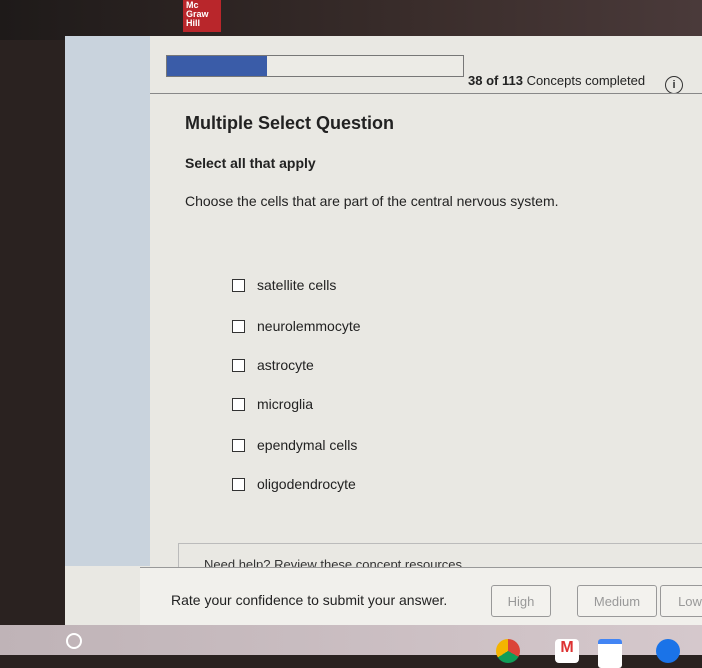  I want to click on option-label: neurolemmocyte, so click(309, 326).